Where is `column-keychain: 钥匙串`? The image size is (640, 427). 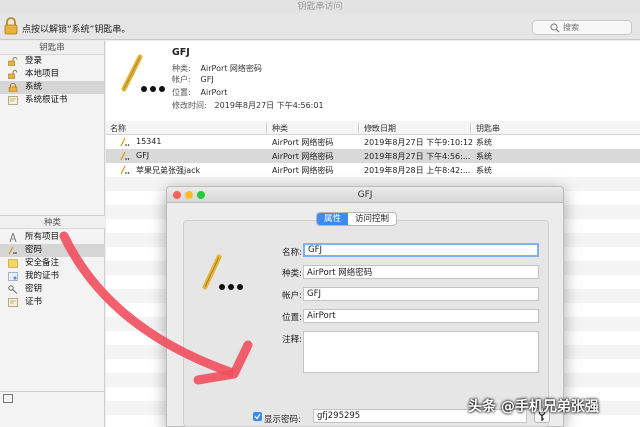 column-keychain: 钥匙串 is located at coordinates (488, 128).